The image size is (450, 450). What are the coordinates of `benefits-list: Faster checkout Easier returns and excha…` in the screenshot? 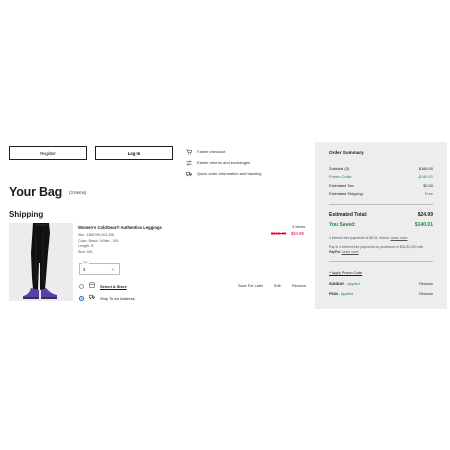 It's located at (223, 162).